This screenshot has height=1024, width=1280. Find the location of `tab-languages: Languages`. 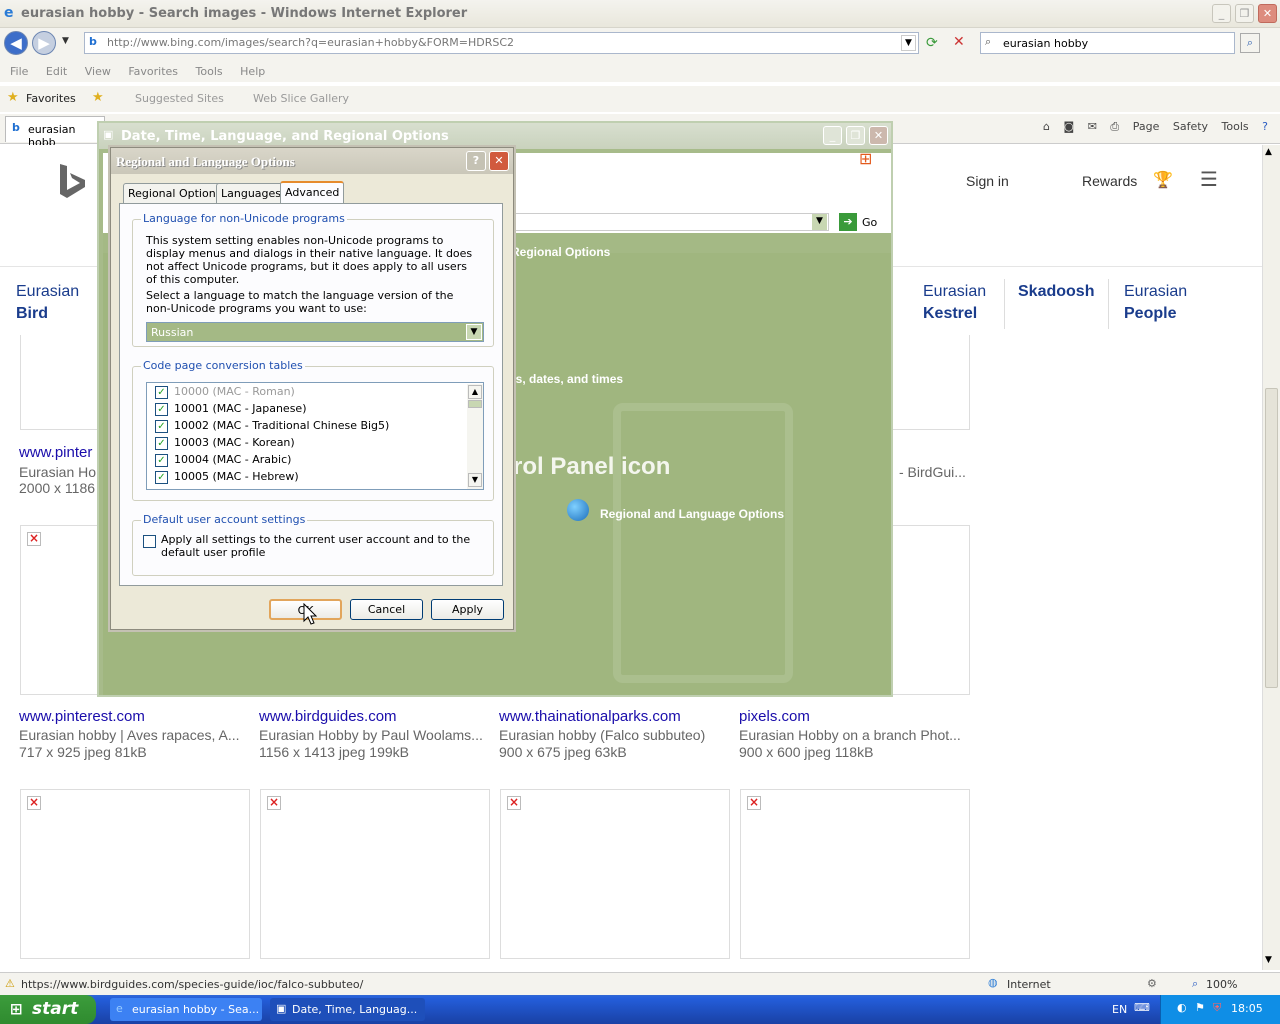

tab-languages: Languages is located at coordinates (251, 193).